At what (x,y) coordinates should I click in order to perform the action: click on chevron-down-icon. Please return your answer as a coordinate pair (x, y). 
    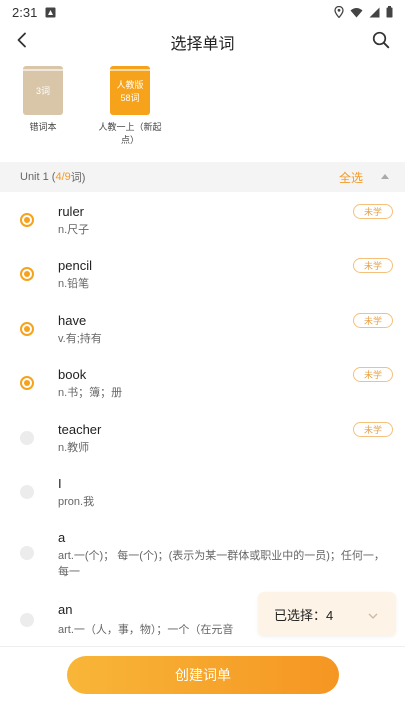
    Looking at the image, I should click on (373, 615).